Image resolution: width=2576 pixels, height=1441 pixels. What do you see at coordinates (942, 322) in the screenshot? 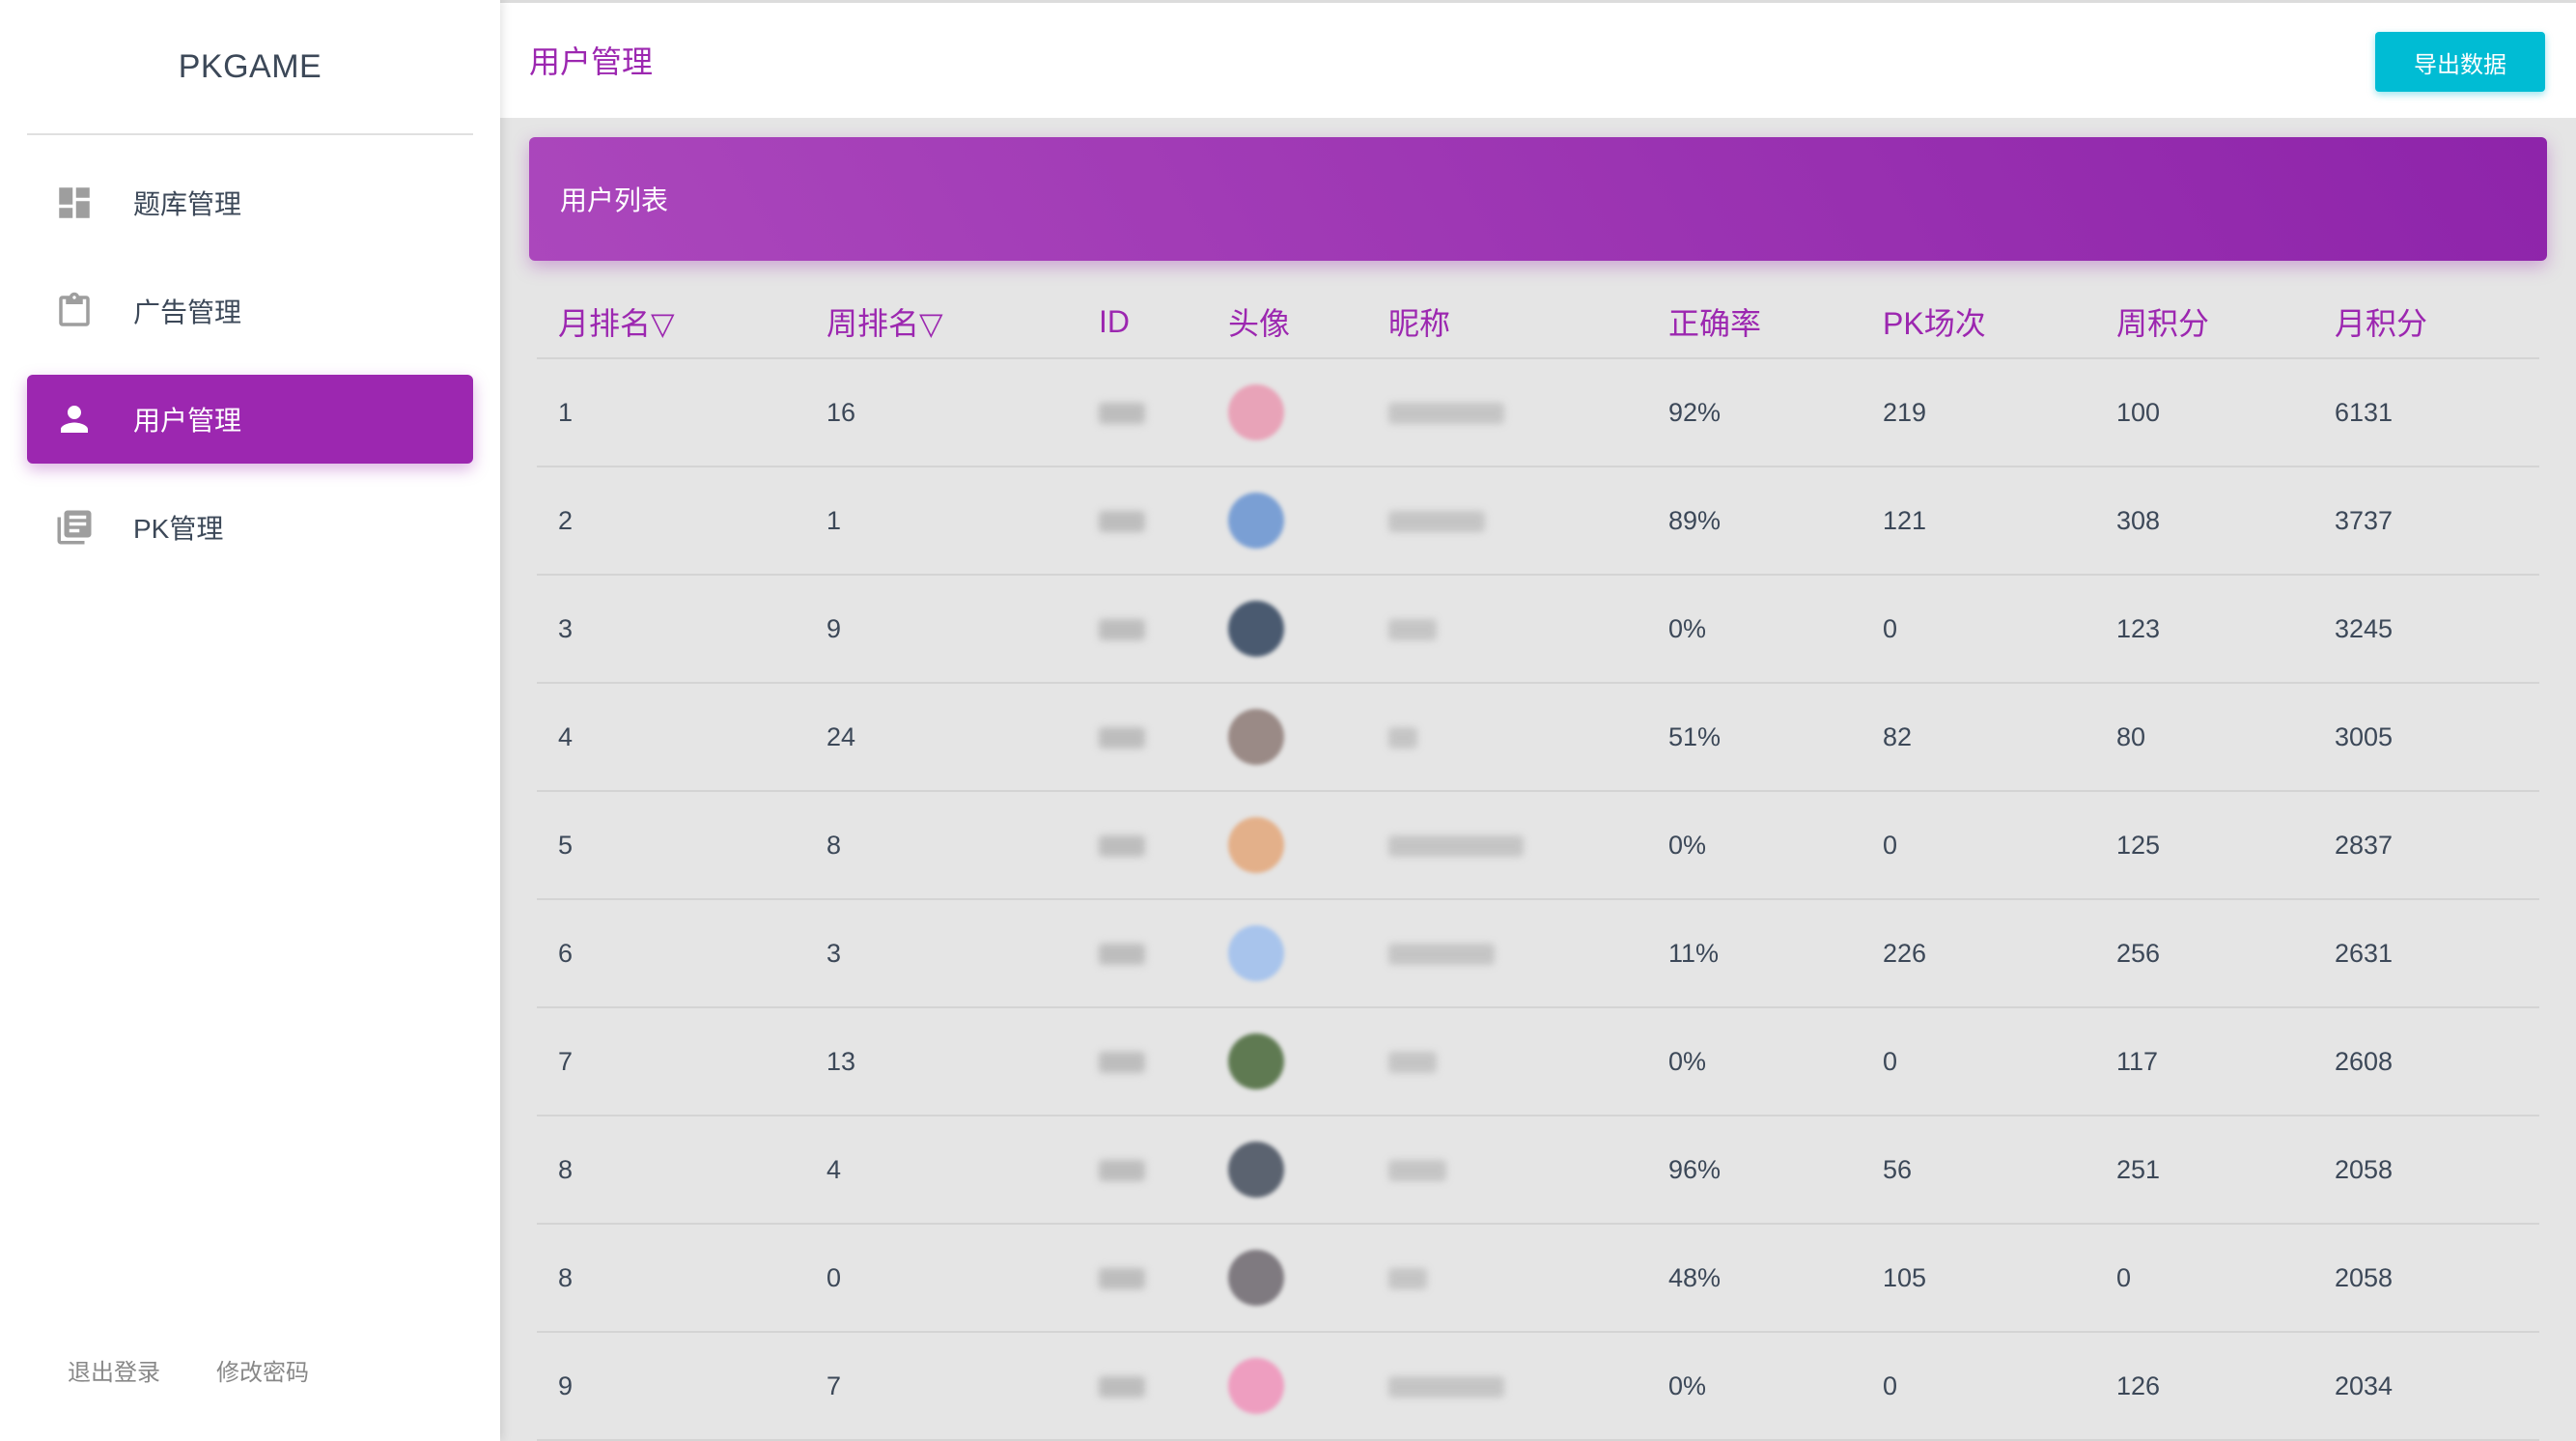
I see `header-week-rank: 周排名▽` at bounding box center [942, 322].